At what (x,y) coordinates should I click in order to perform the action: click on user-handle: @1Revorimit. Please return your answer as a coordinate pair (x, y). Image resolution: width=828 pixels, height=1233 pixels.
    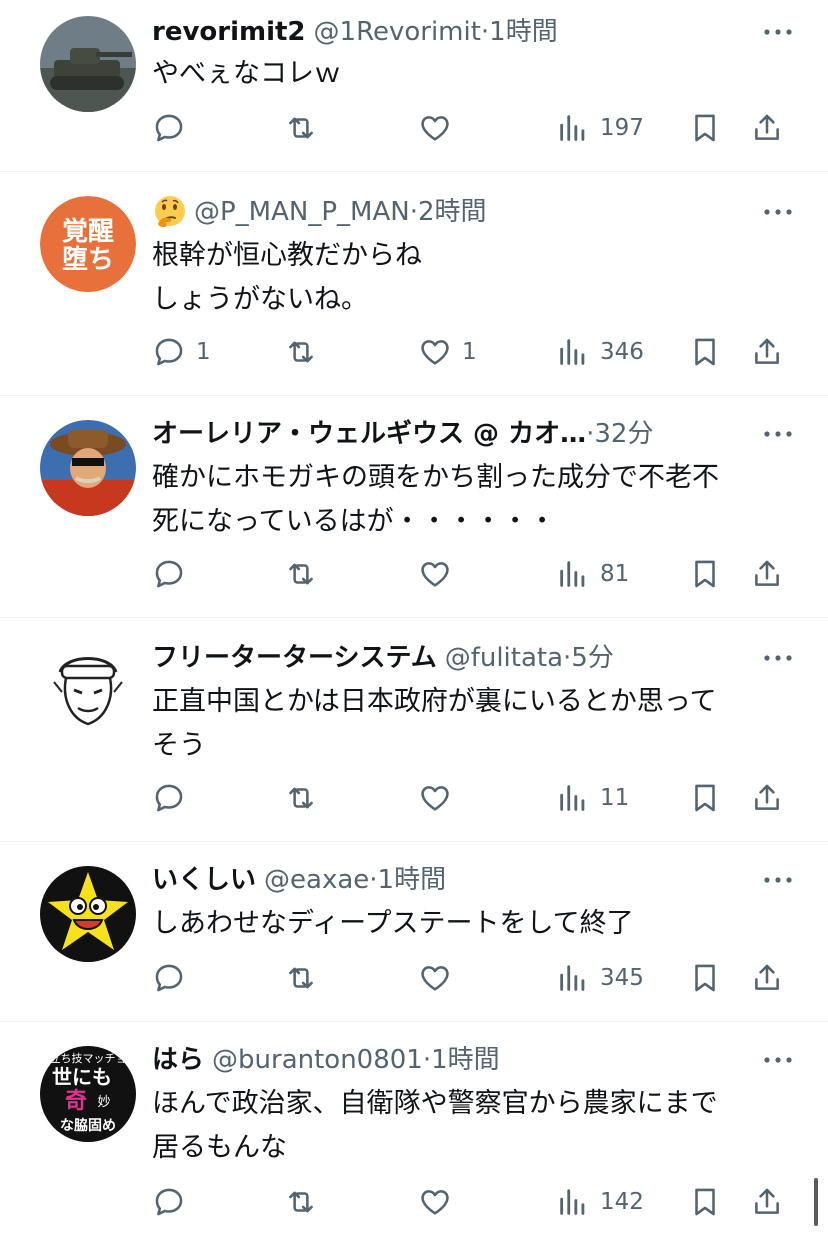
    Looking at the image, I should click on (397, 32).